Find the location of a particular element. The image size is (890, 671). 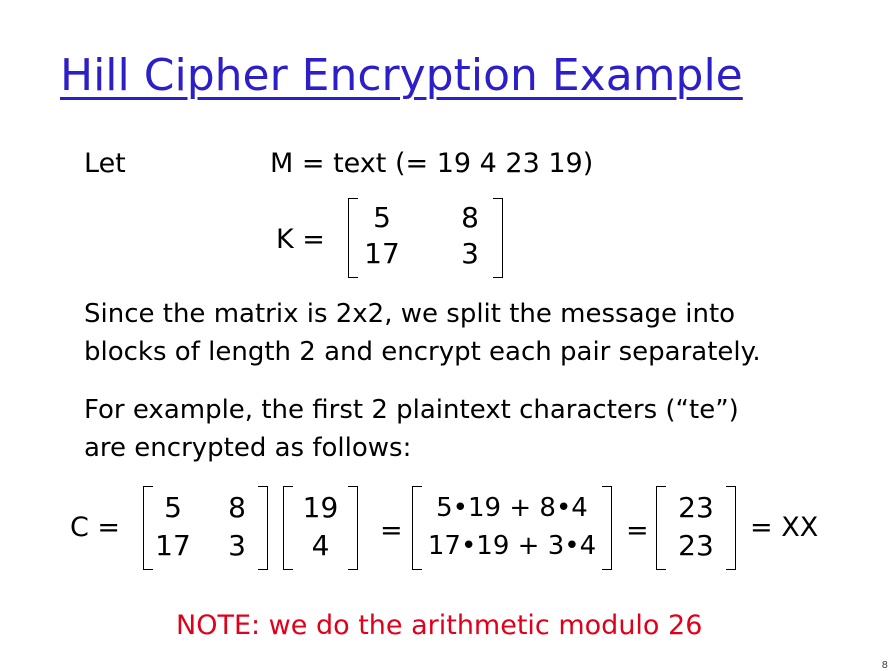

let-label: Let is located at coordinates (105, 163).